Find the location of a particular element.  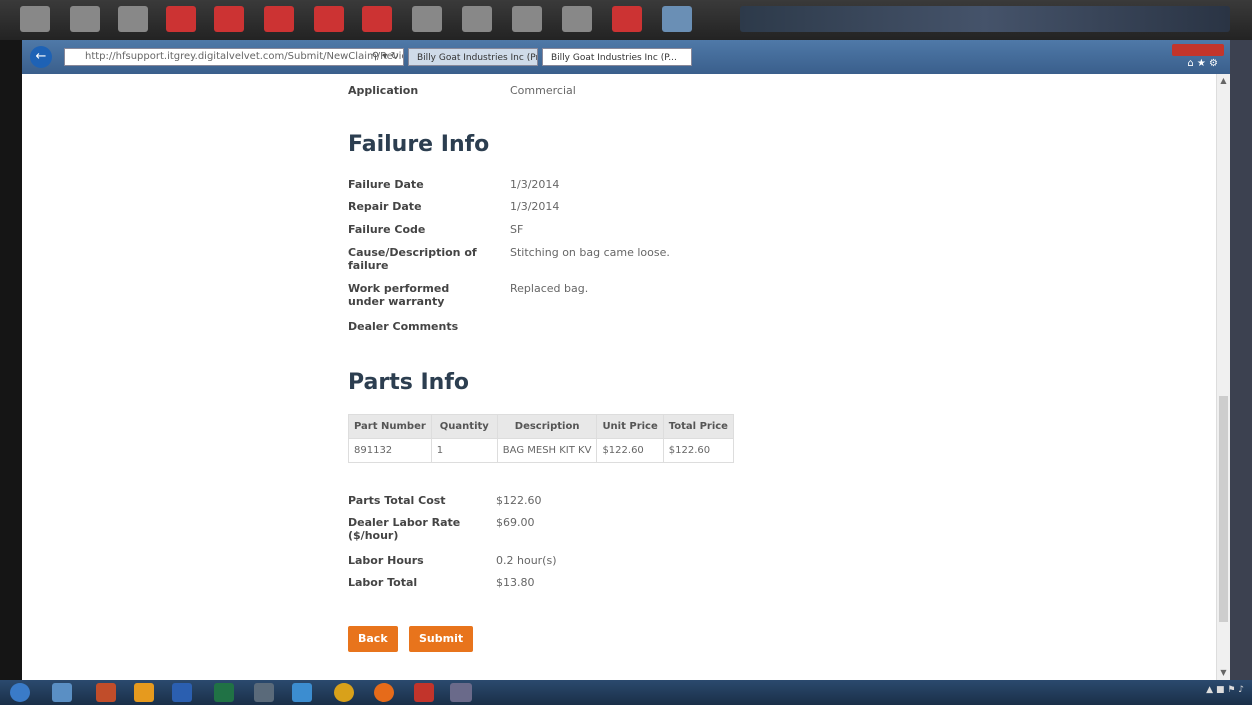

background-window is located at coordinates (985, 19).